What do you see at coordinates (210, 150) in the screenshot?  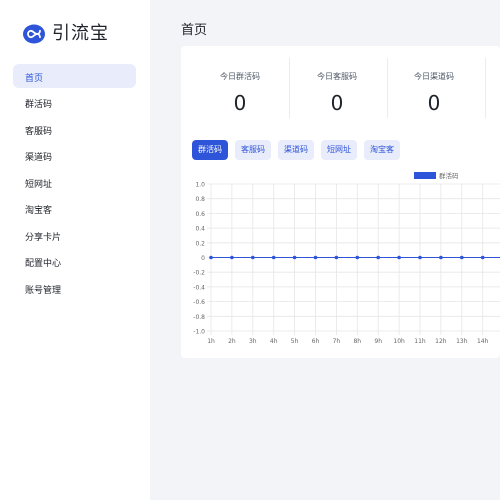 I see `tab-0: 群活码` at bounding box center [210, 150].